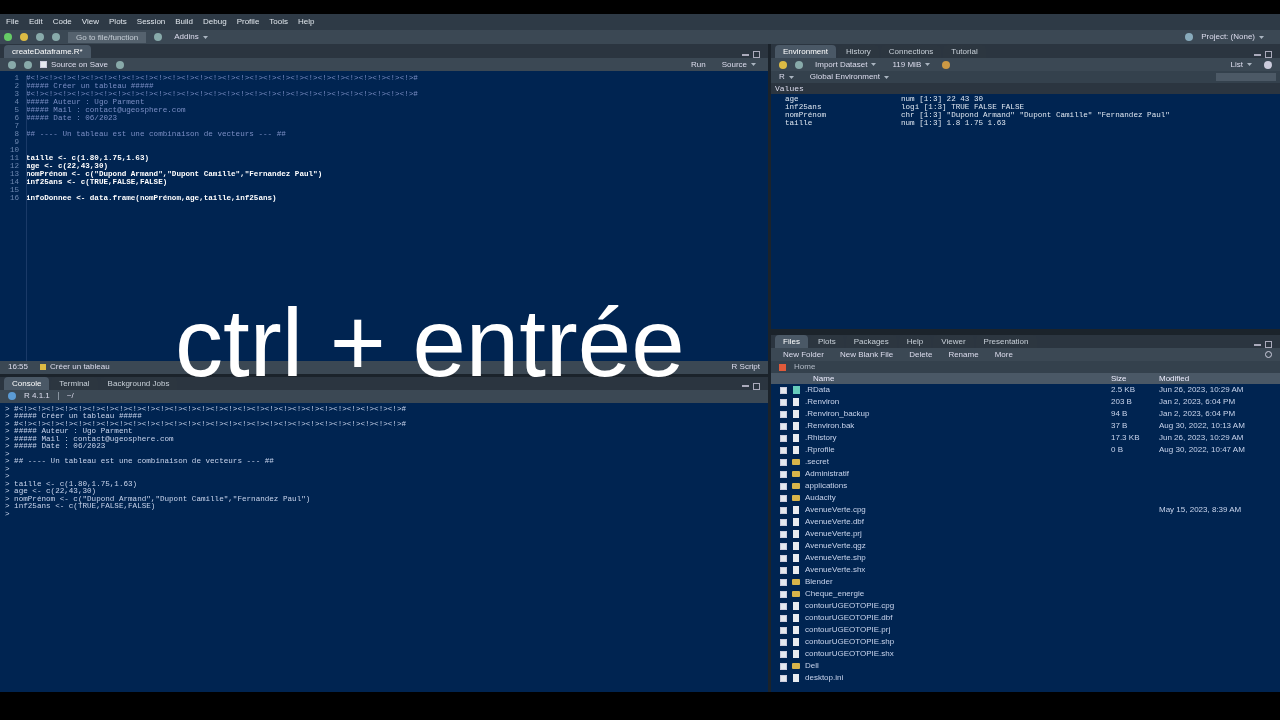 The width and height of the screenshot is (1280, 720). What do you see at coordinates (958, 438) in the screenshot?
I see `file-name-link: .Rhistory` at bounding box center [958, 438].